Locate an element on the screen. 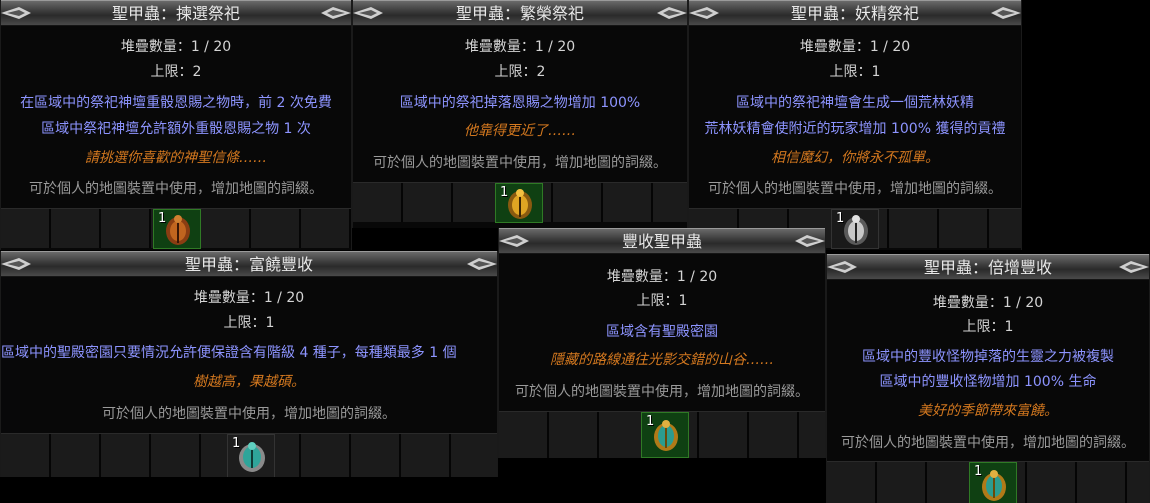 This screenshot has height=503, width=1150. item-title: 豐收聖甲蟲 is located at coordinates (661, 241).